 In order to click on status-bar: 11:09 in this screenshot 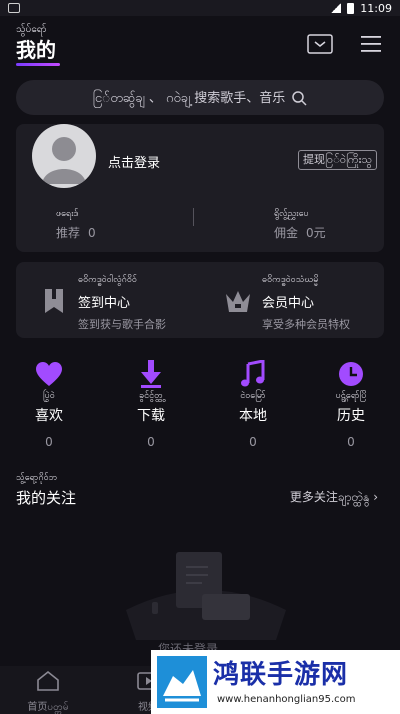, I will do `click(200, 8)`.